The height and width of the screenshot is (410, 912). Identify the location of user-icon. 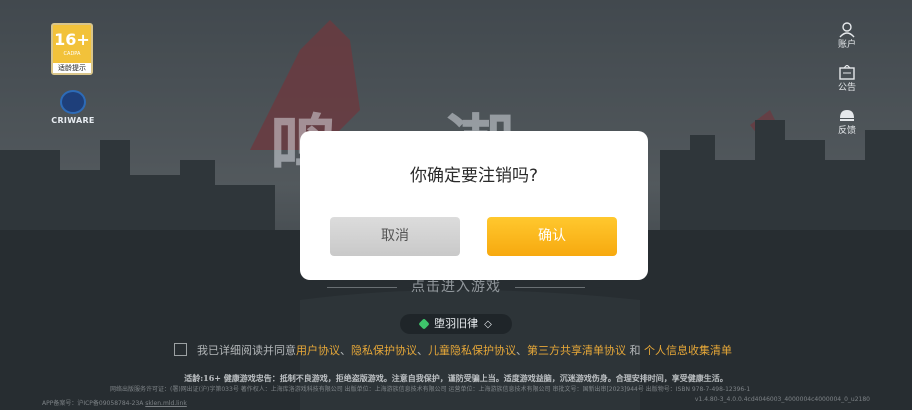
(847, 31).